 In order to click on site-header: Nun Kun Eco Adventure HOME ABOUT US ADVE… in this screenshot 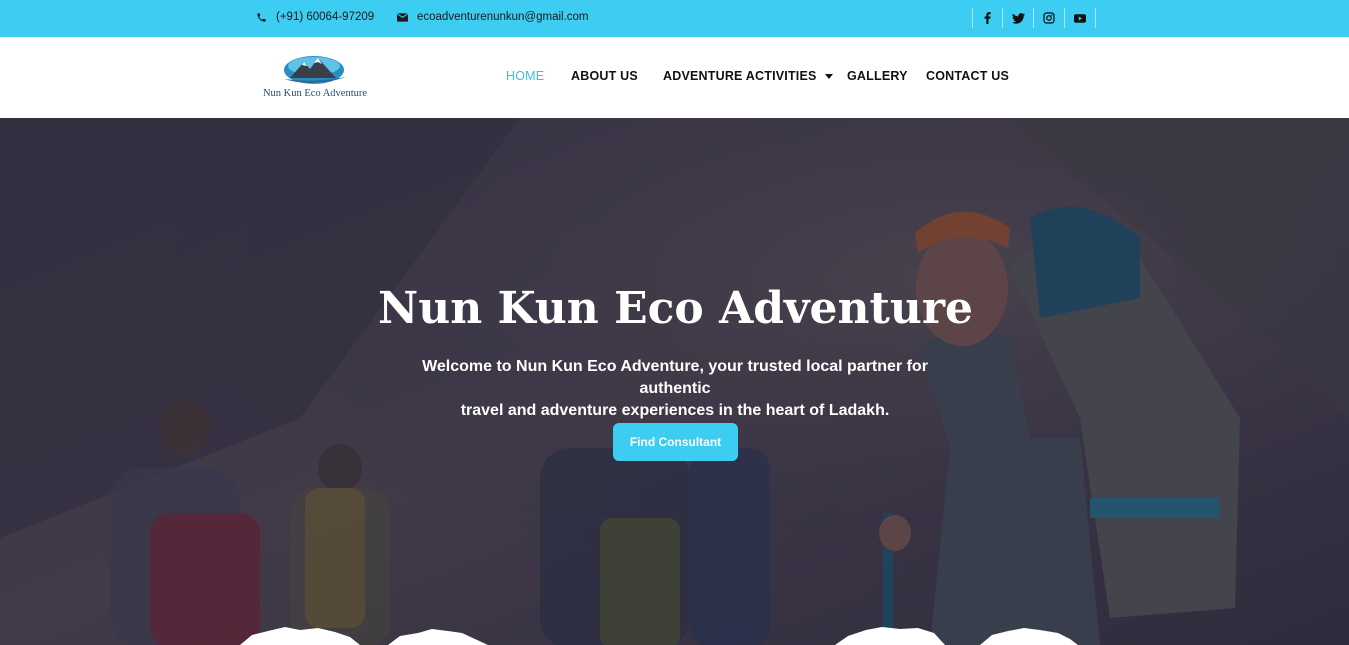, I will do `click(674, 77)`.